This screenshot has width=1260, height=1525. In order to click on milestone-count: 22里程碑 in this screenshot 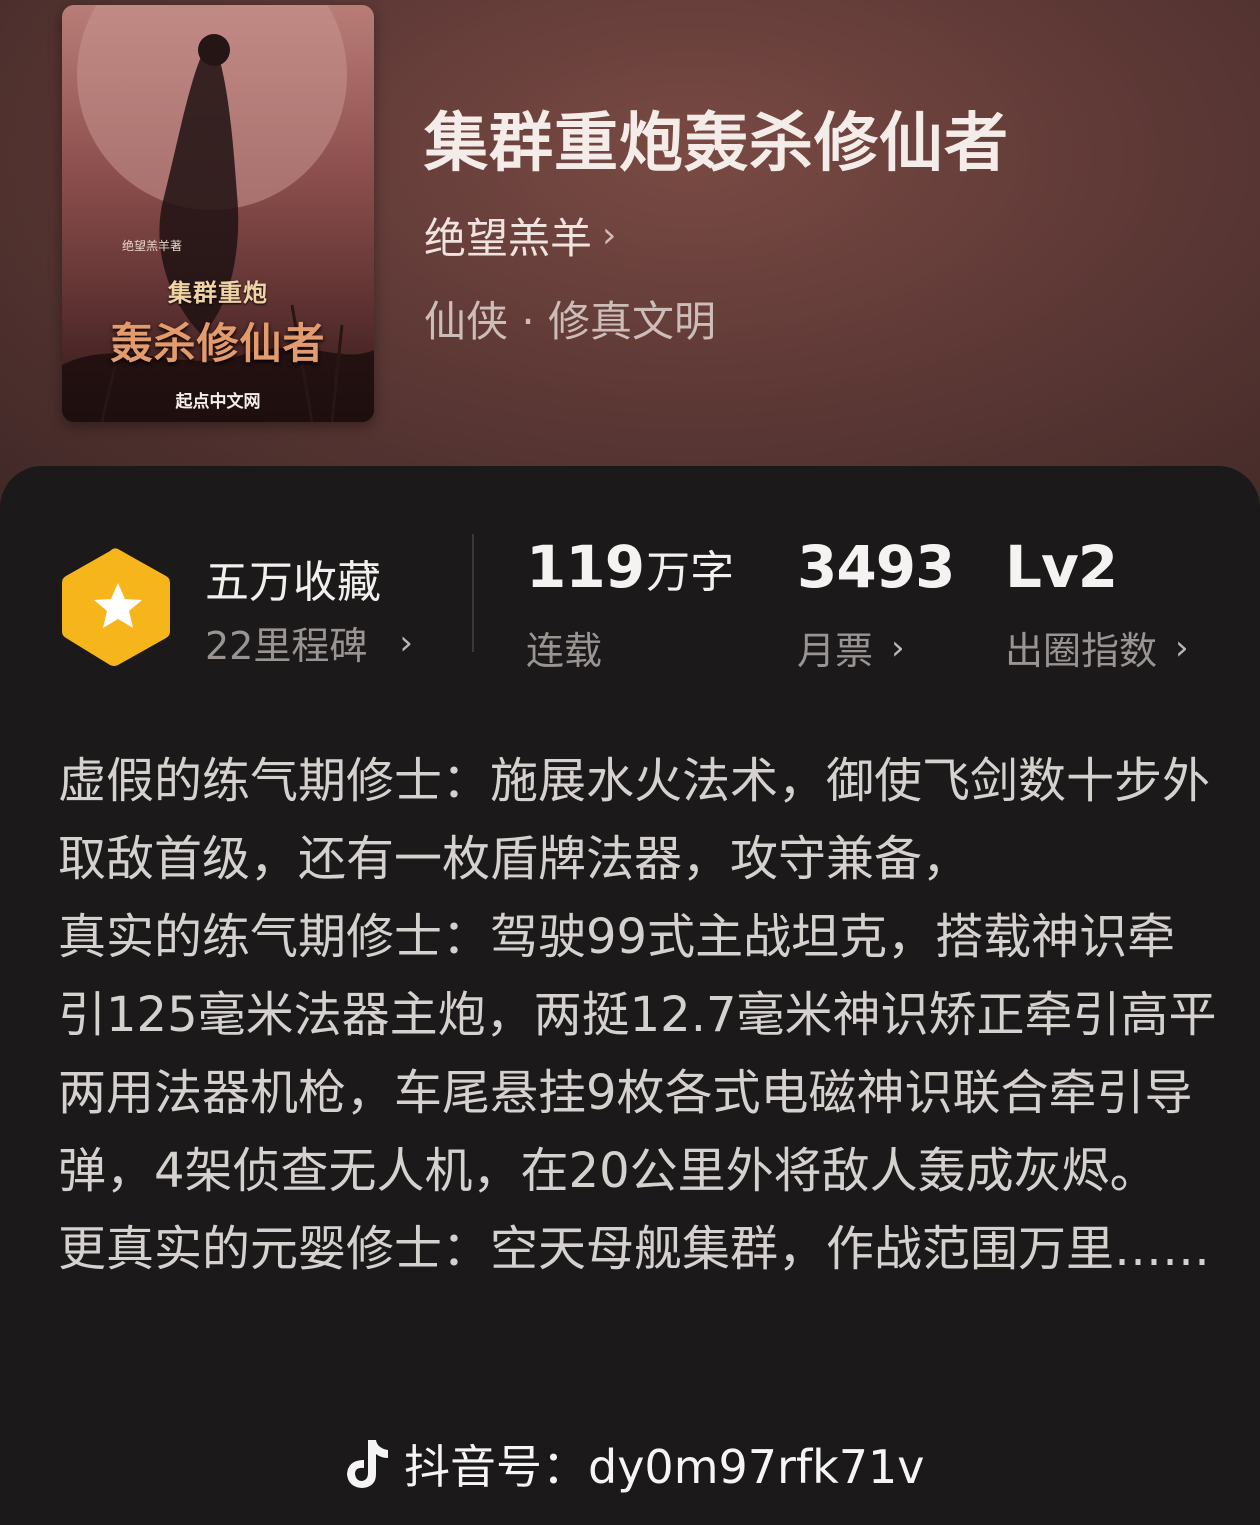, I will do `click(286, 646)`.